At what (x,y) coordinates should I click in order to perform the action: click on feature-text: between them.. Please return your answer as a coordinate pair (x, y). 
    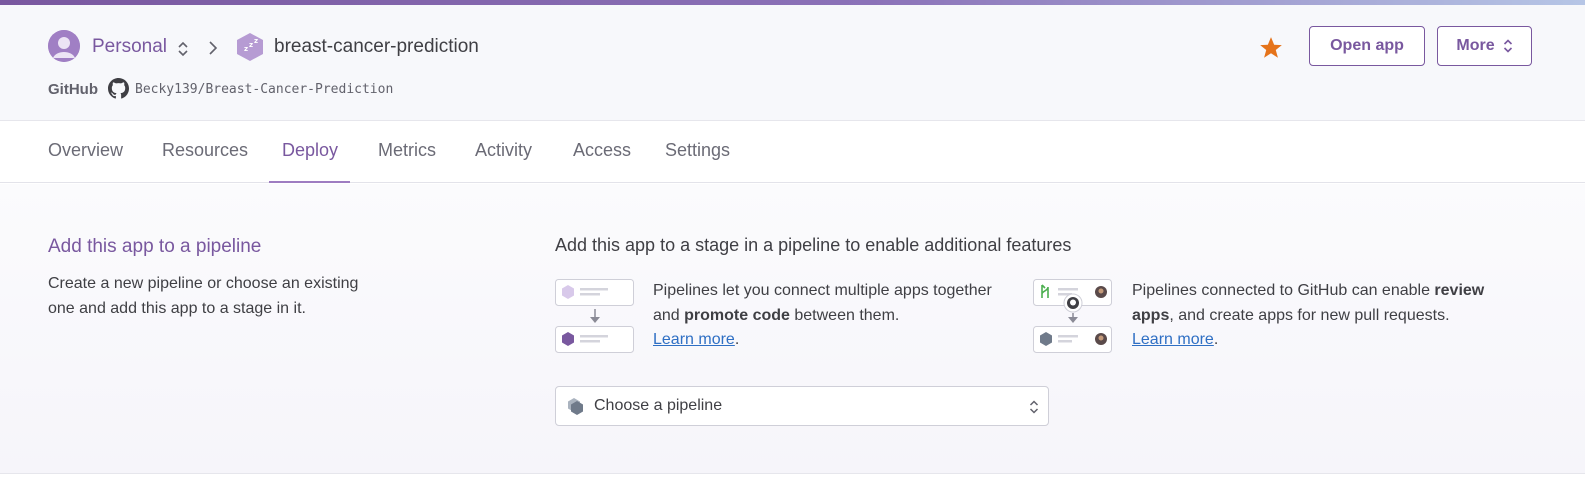
    Looking at the image, I should click on (844, 315).